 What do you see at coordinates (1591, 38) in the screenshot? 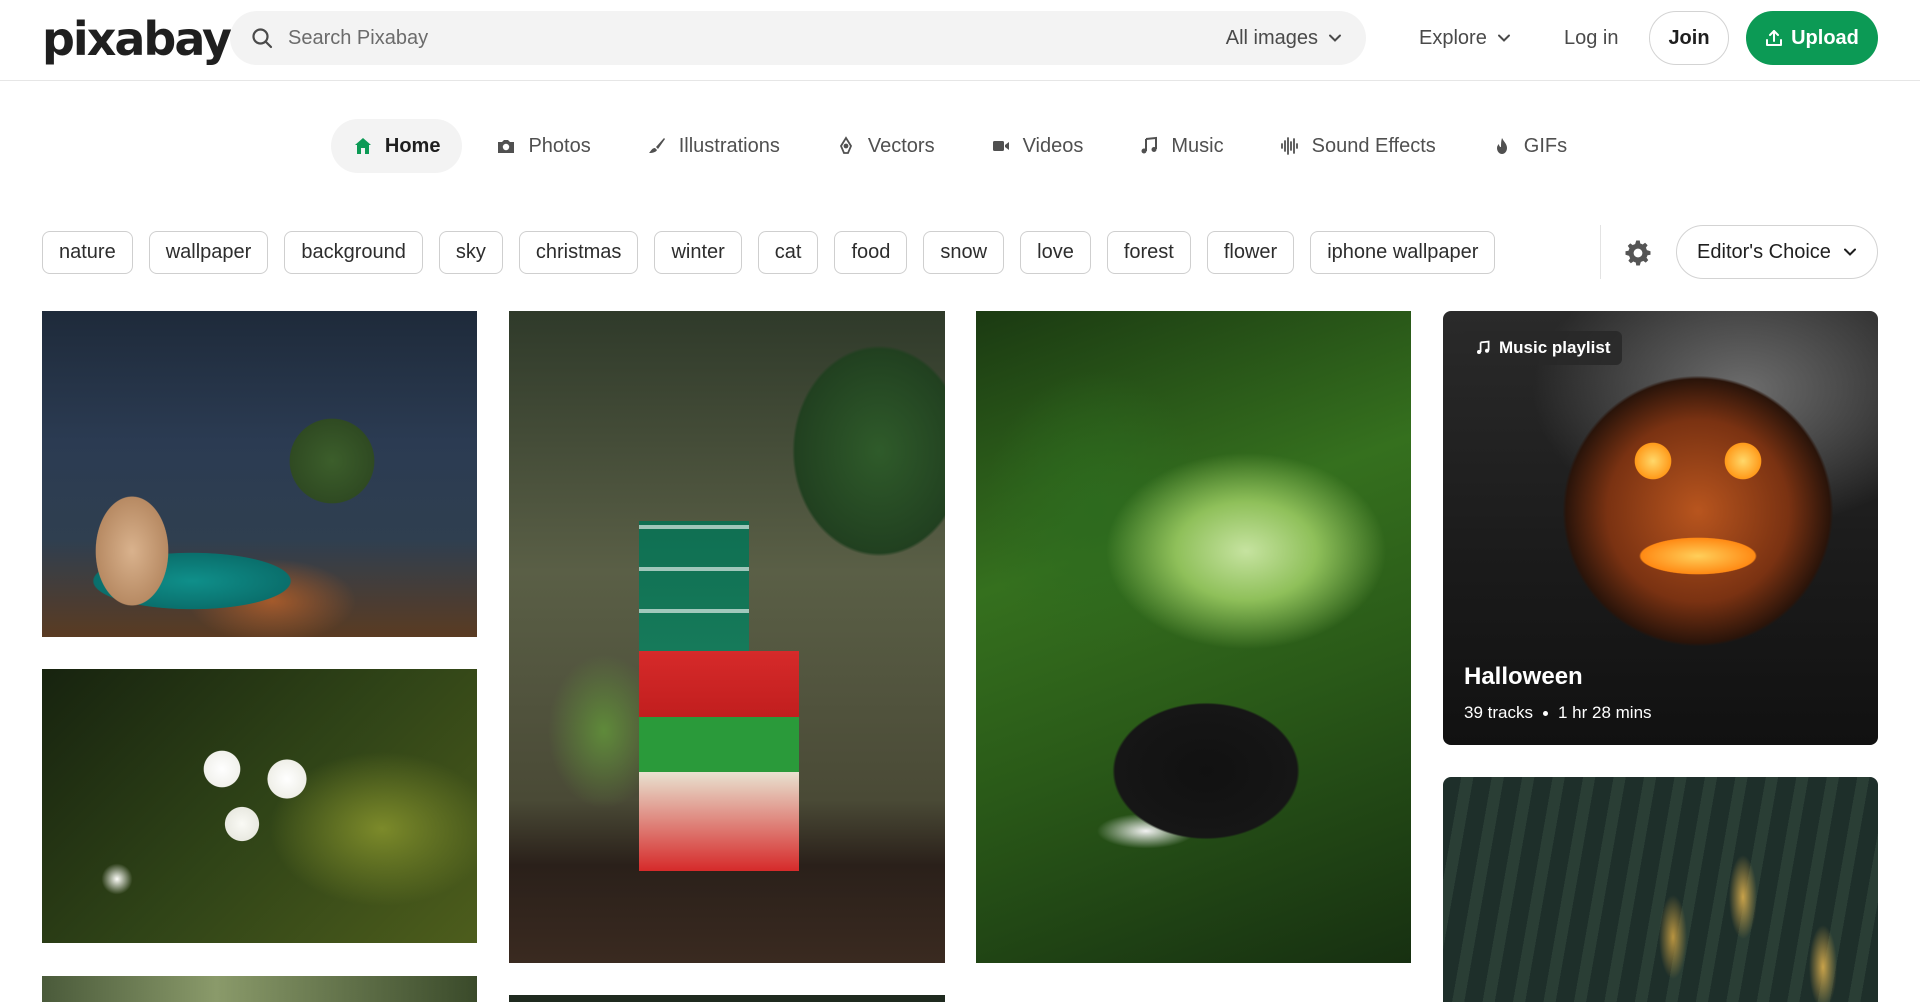
I see `login-link: Log in` at bounding box center [1591, 38].